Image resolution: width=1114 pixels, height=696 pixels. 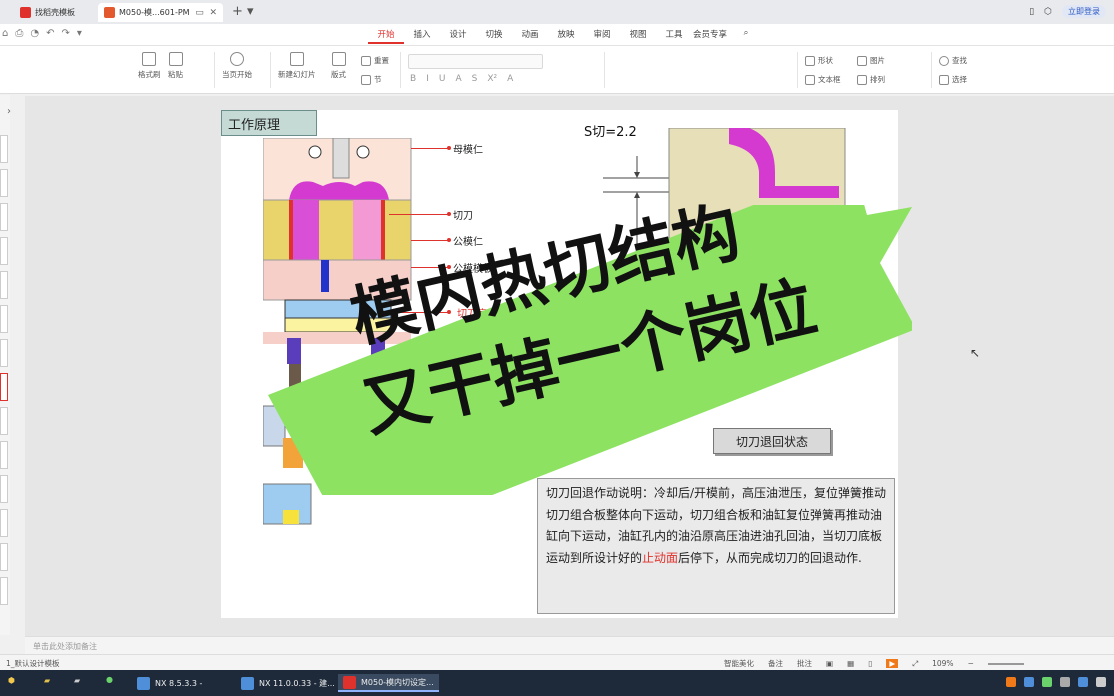 I want to click on arrange-icon, so click(x=862, y=79).